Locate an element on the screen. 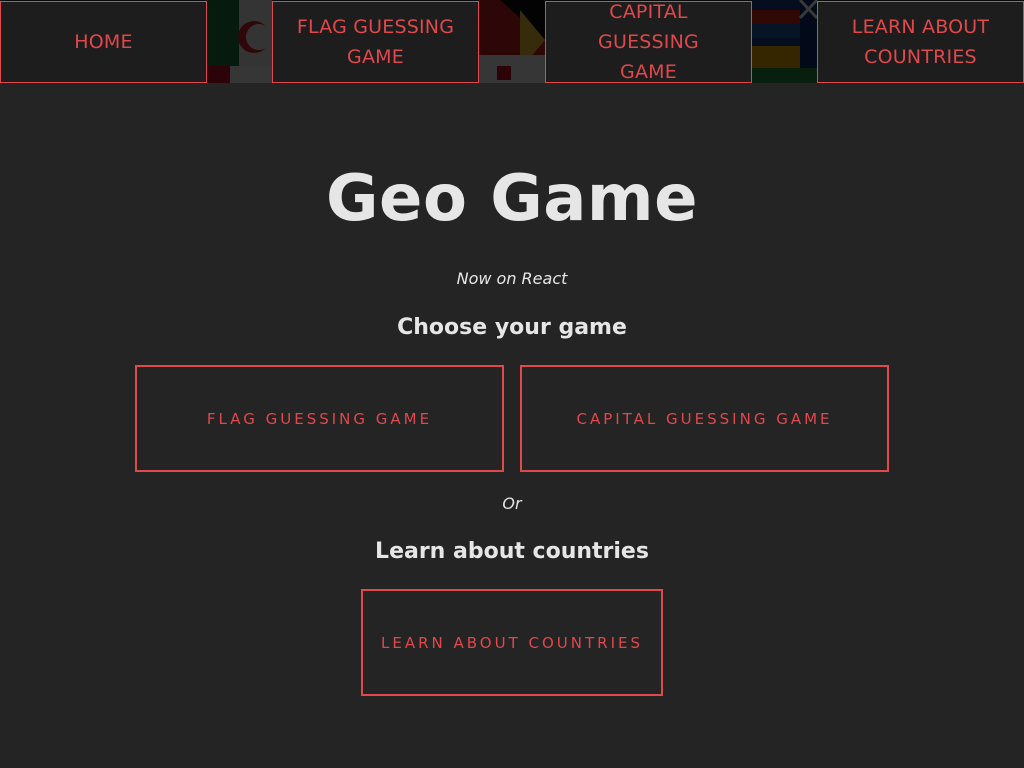  nav-capital-label-line1: CAPITAL is located at coordinates (648, 12).